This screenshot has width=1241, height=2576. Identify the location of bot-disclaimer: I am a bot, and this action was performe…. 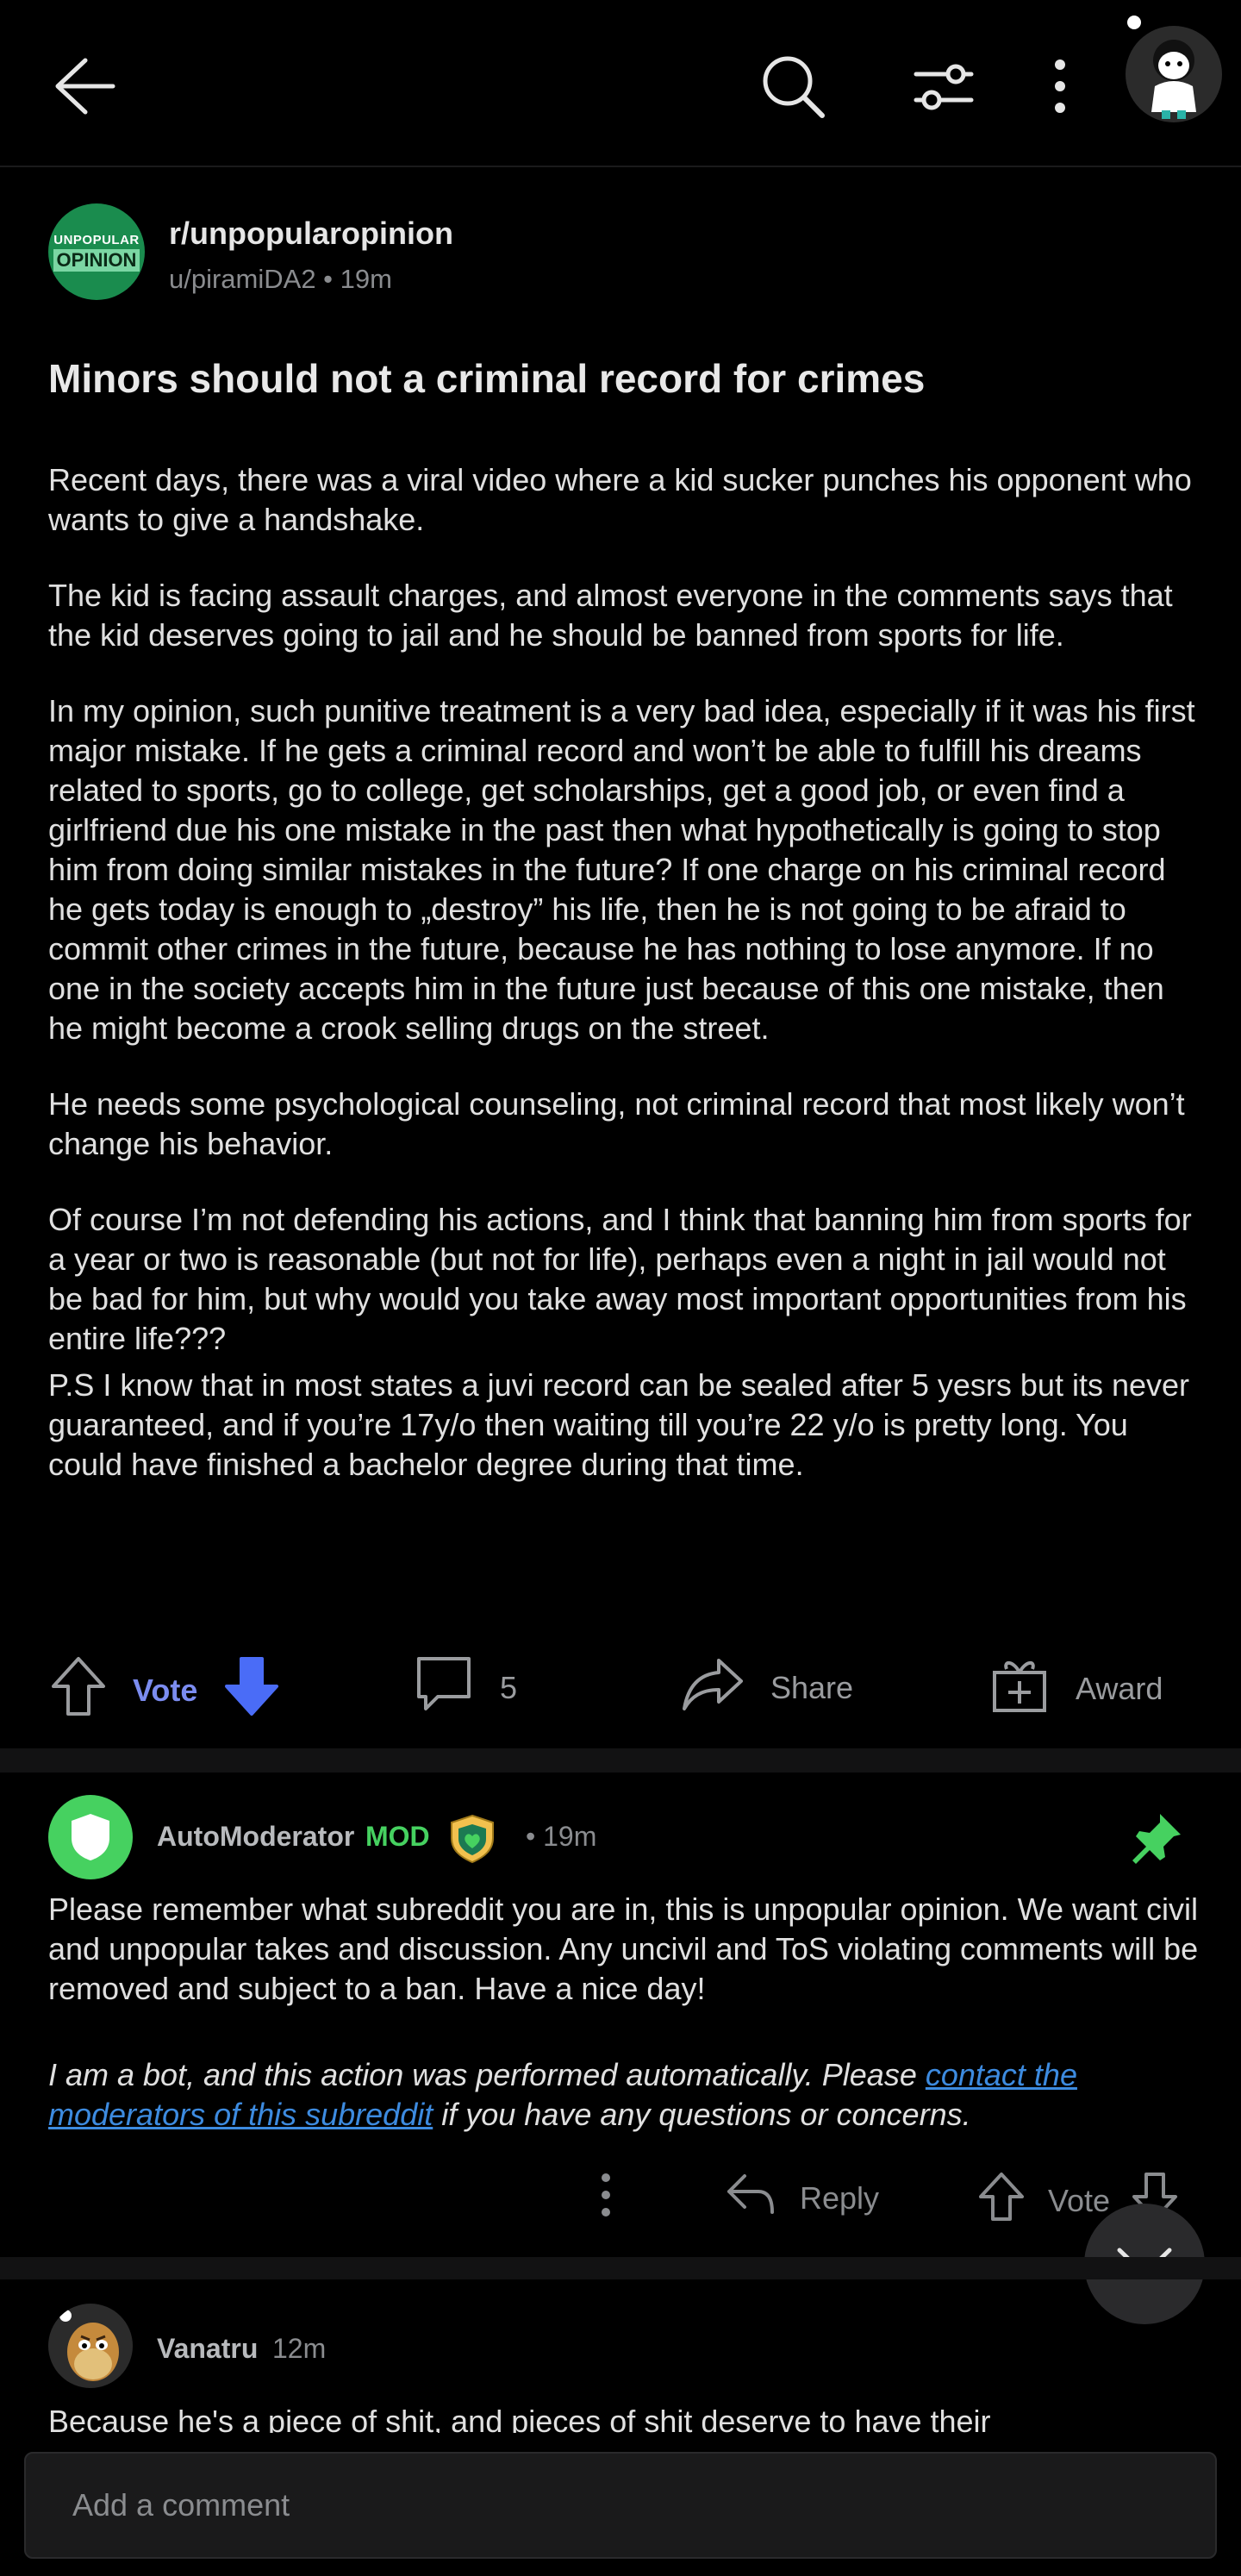
(625, 2095).